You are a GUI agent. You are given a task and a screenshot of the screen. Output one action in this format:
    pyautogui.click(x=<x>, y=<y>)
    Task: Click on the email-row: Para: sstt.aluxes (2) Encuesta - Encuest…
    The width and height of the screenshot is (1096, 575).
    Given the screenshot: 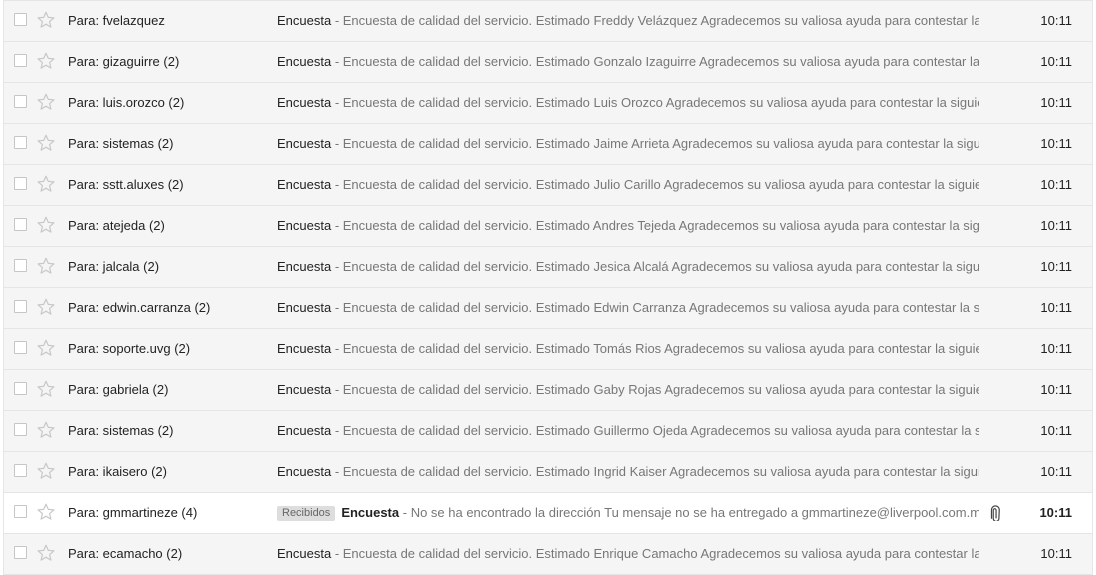 What is the action you would take?
    pyautogui.click(x=548, y=185)
    